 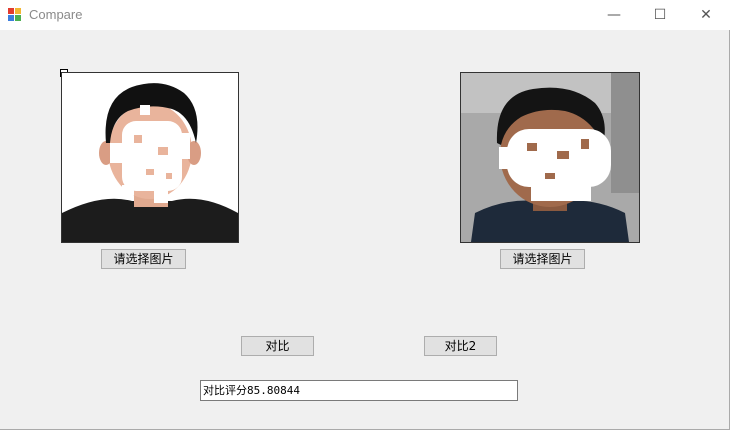 I want to click on right-face-photo, so click(x=550, y=157).